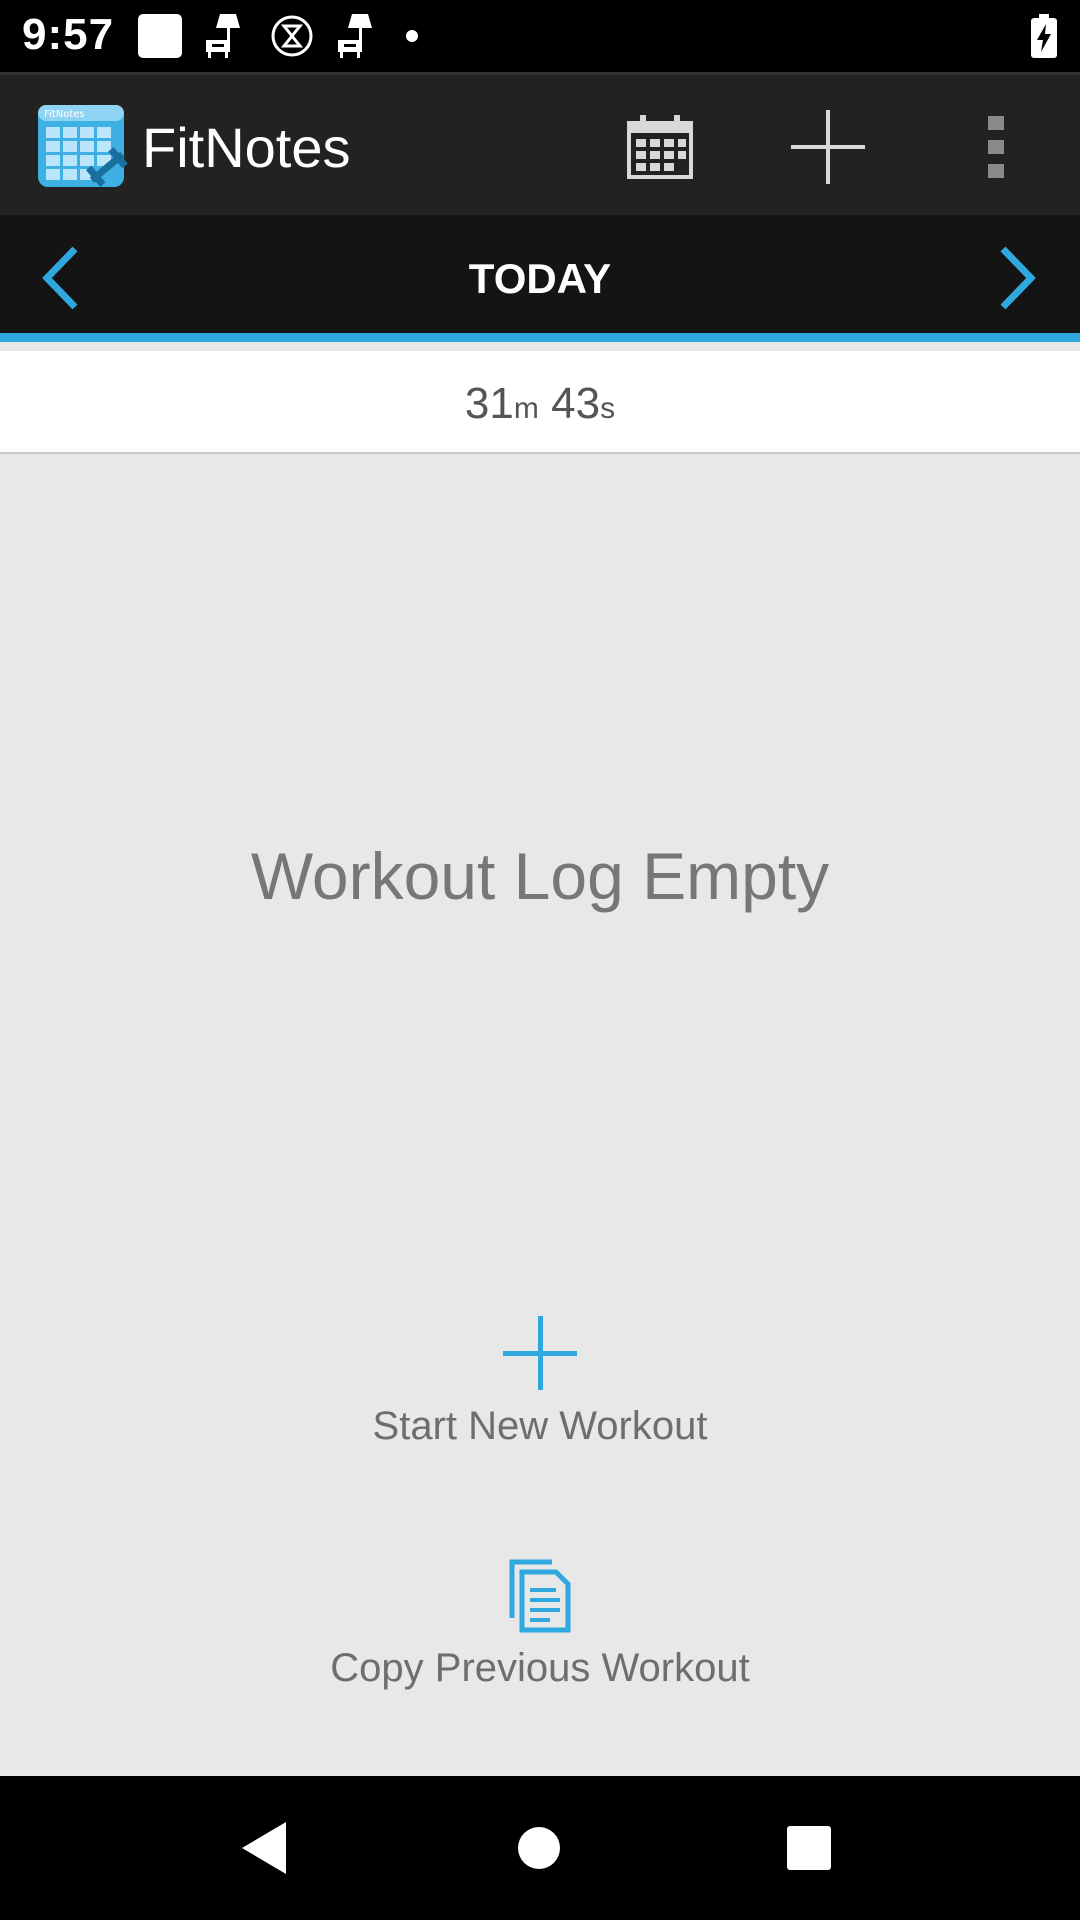 The width and height of the screenshot is (1080, 1920). I want to click on timer-readout: 31m 43s, so click(540, 404).